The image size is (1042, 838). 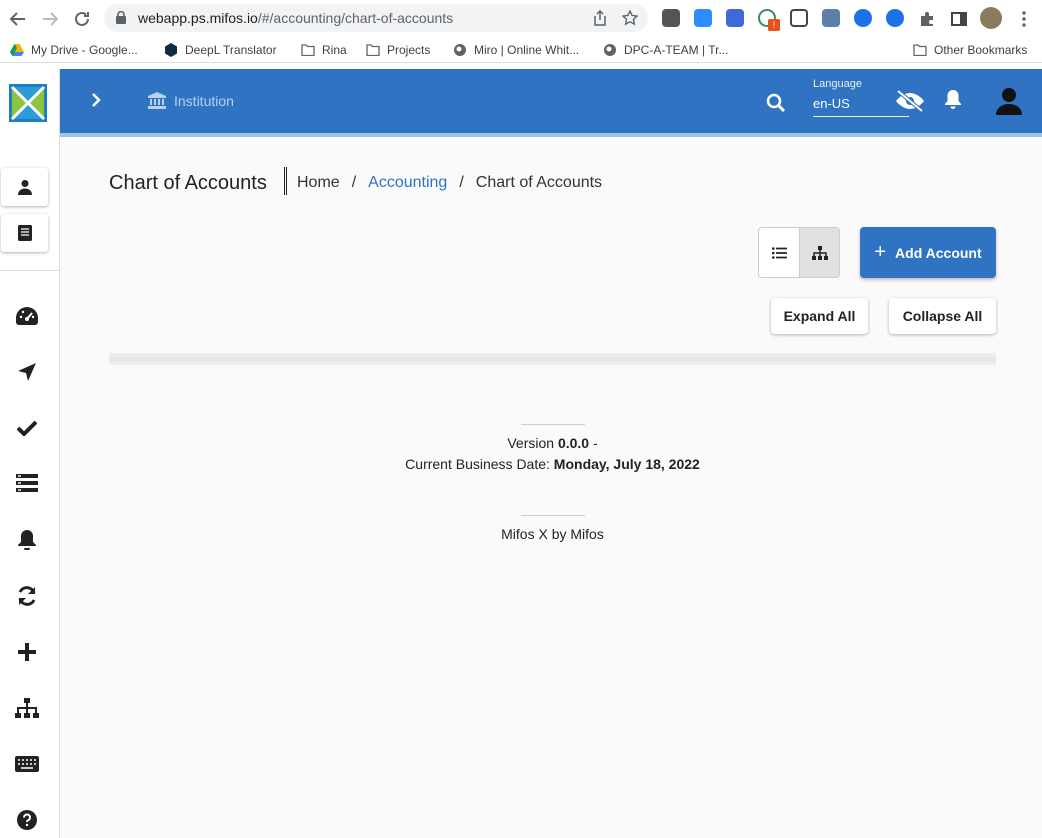 What do you see at coordinates (630, 17) in the screenshot?
I see `star-icon` at bounding box center [630, 17].